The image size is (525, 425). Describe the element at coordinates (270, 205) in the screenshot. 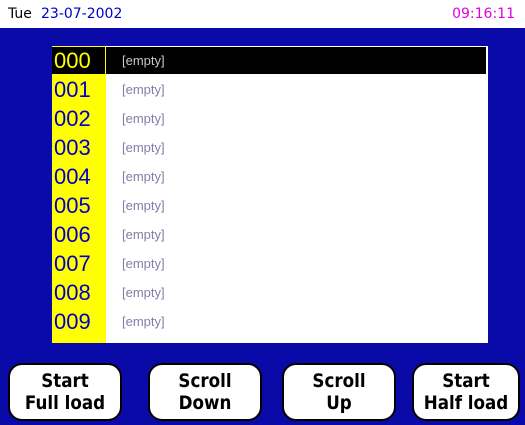

I see `list-item: 005 [empty]` at that location.